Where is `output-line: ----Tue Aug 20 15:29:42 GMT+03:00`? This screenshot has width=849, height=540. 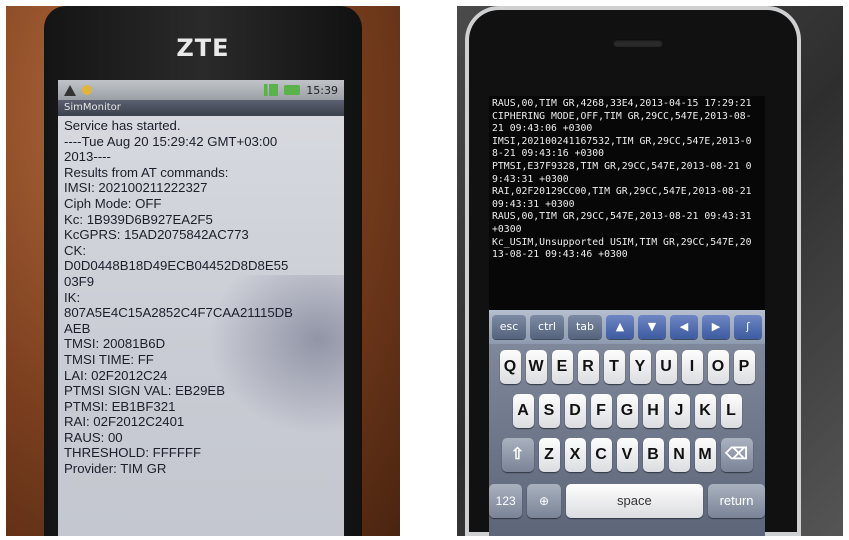
output-line: ----Tue Aug 20 15:29:42 GMT+03:00 is located at coordinates (171, 141).